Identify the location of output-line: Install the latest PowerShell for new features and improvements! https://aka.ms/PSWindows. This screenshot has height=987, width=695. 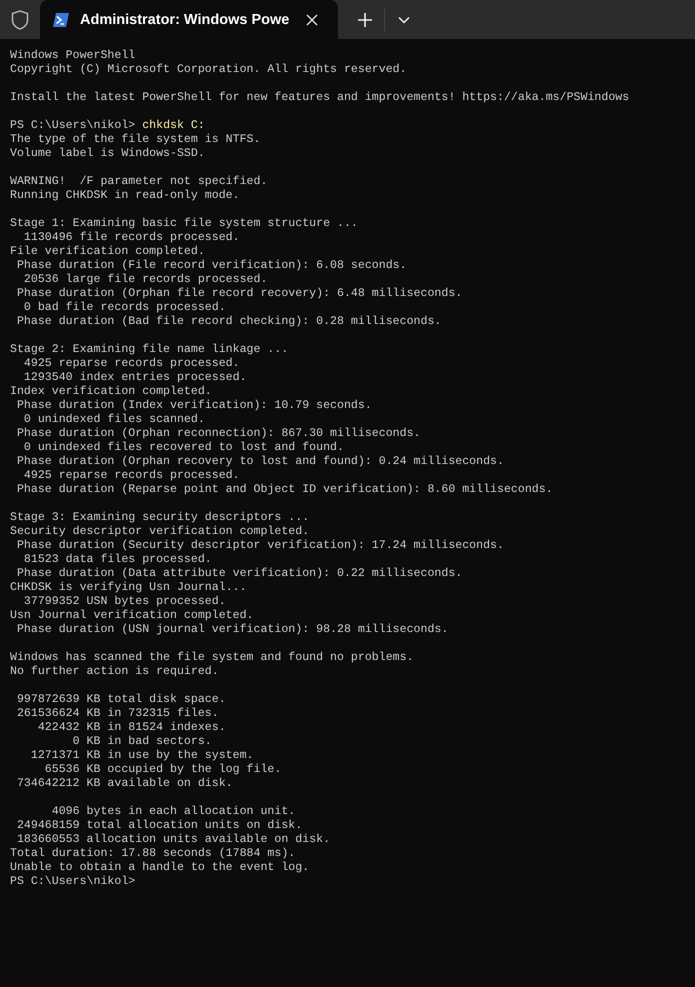
(320, 98).